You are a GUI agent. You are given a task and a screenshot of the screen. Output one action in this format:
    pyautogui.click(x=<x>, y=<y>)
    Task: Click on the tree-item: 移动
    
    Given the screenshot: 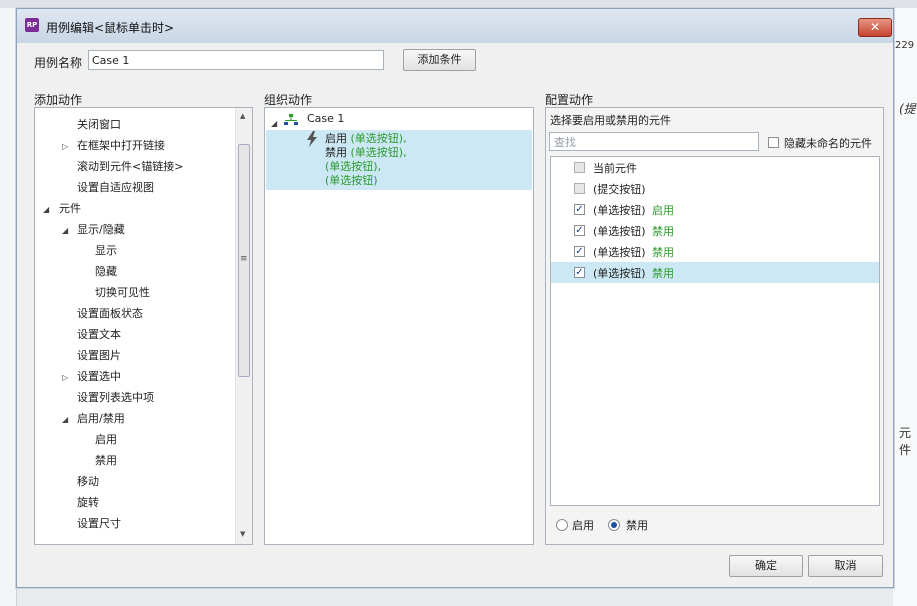 What is the action you would take?
    pyautogui.click(x=88, y=481)
    